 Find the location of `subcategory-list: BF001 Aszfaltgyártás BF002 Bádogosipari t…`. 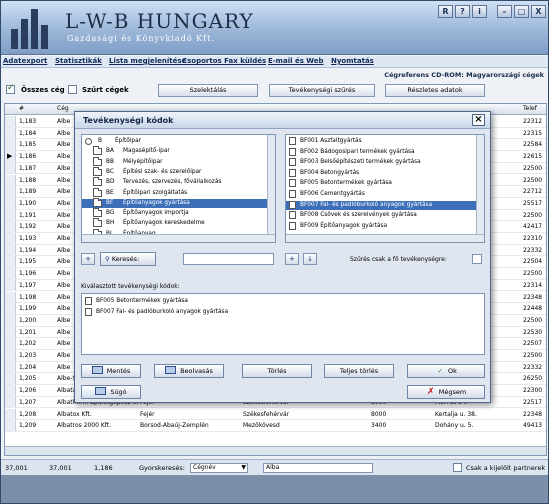

subcategory-list: BF001 Aszfaltgyártás BF002 Bádogosipari t… is located at coordinates (385, 188).